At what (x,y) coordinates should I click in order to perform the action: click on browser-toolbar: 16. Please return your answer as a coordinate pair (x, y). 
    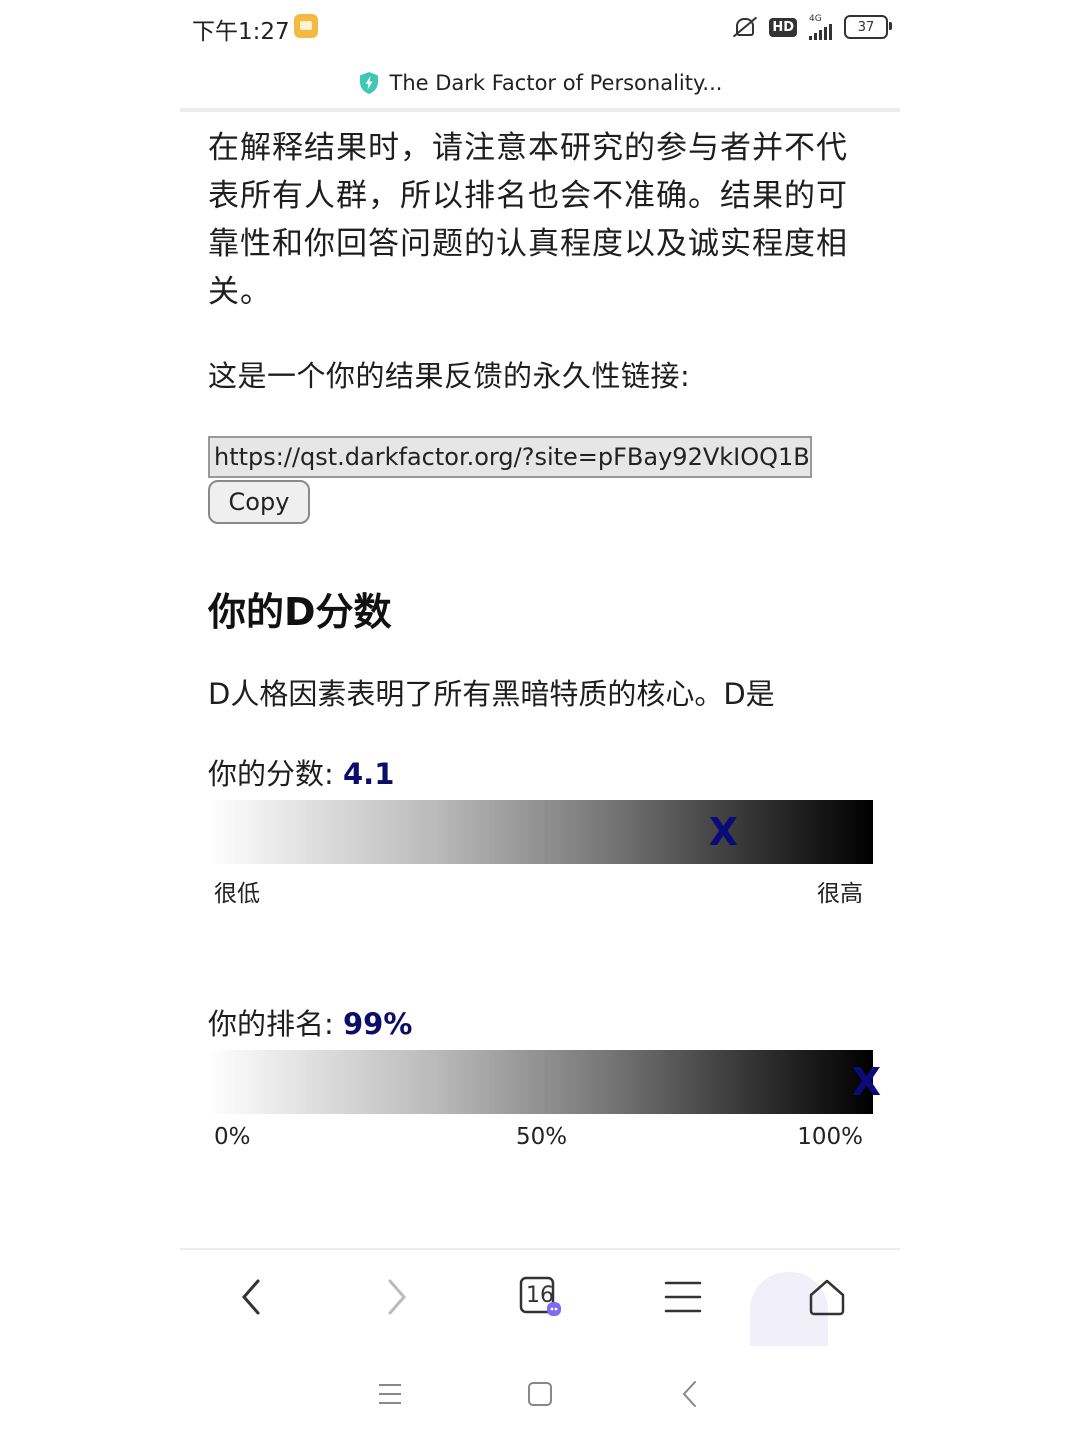
    Looking at the image, I should click on (540, 1298).